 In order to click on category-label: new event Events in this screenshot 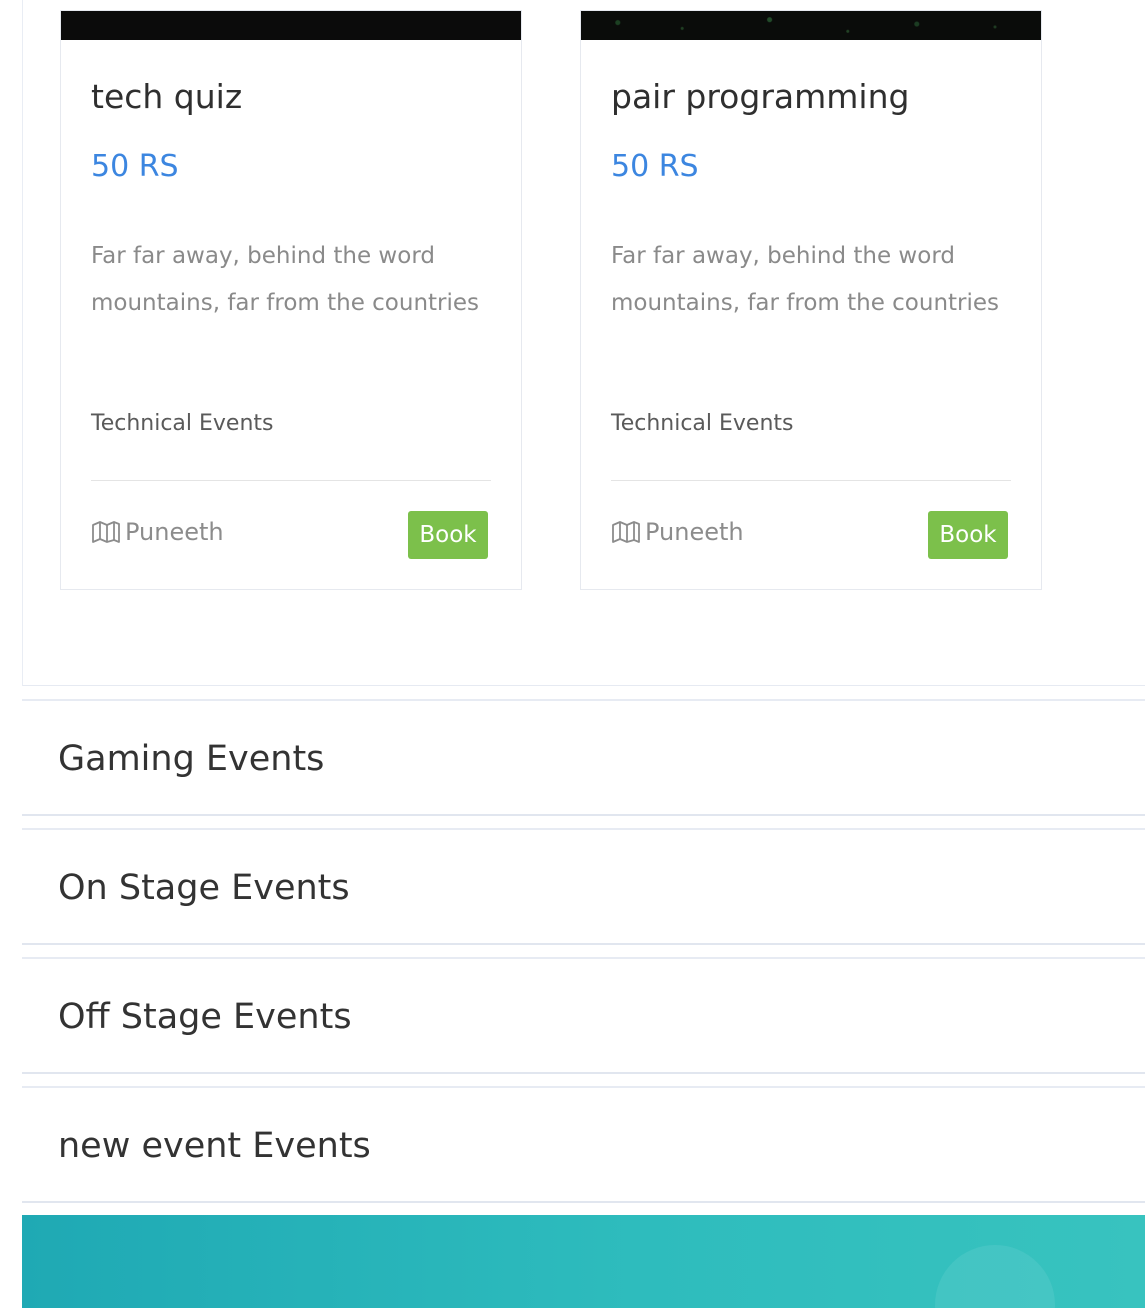, I will do `click(214, 1146)`.